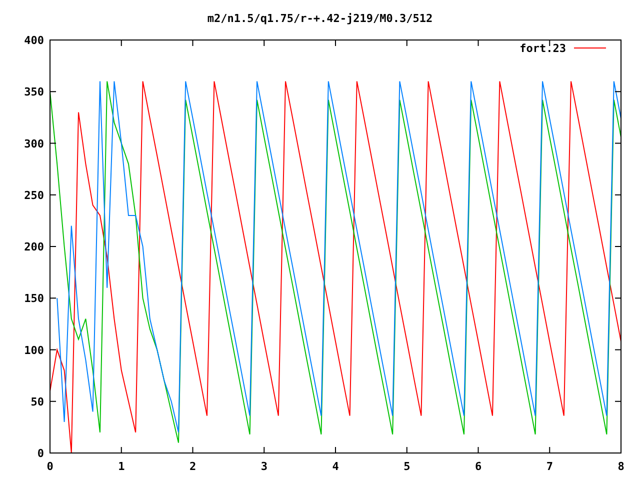  Describe the element at coordinates (34, 143) in the screenshot. I see `y-tick-label: 300` at that location.